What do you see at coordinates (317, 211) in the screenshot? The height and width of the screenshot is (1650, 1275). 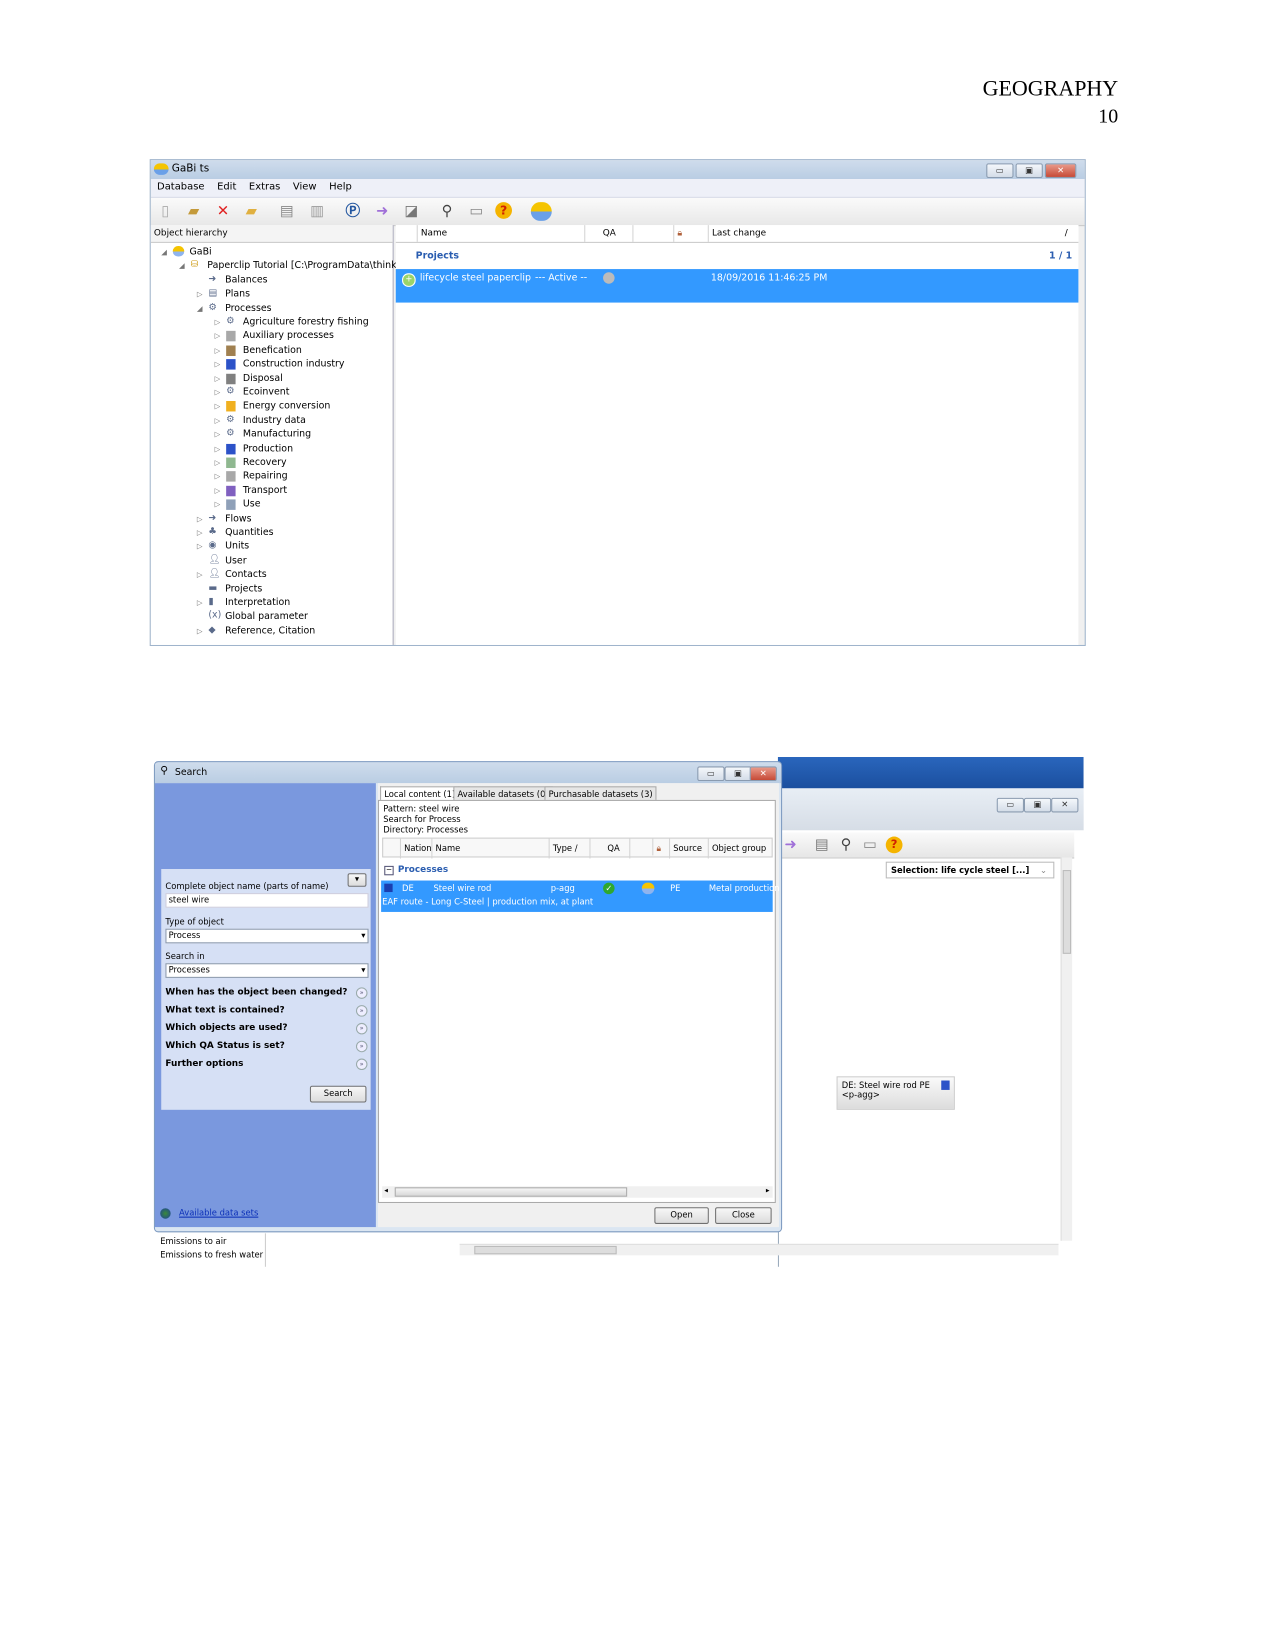 I see `paste-icon: ▥` at bounding box center [317, 211].